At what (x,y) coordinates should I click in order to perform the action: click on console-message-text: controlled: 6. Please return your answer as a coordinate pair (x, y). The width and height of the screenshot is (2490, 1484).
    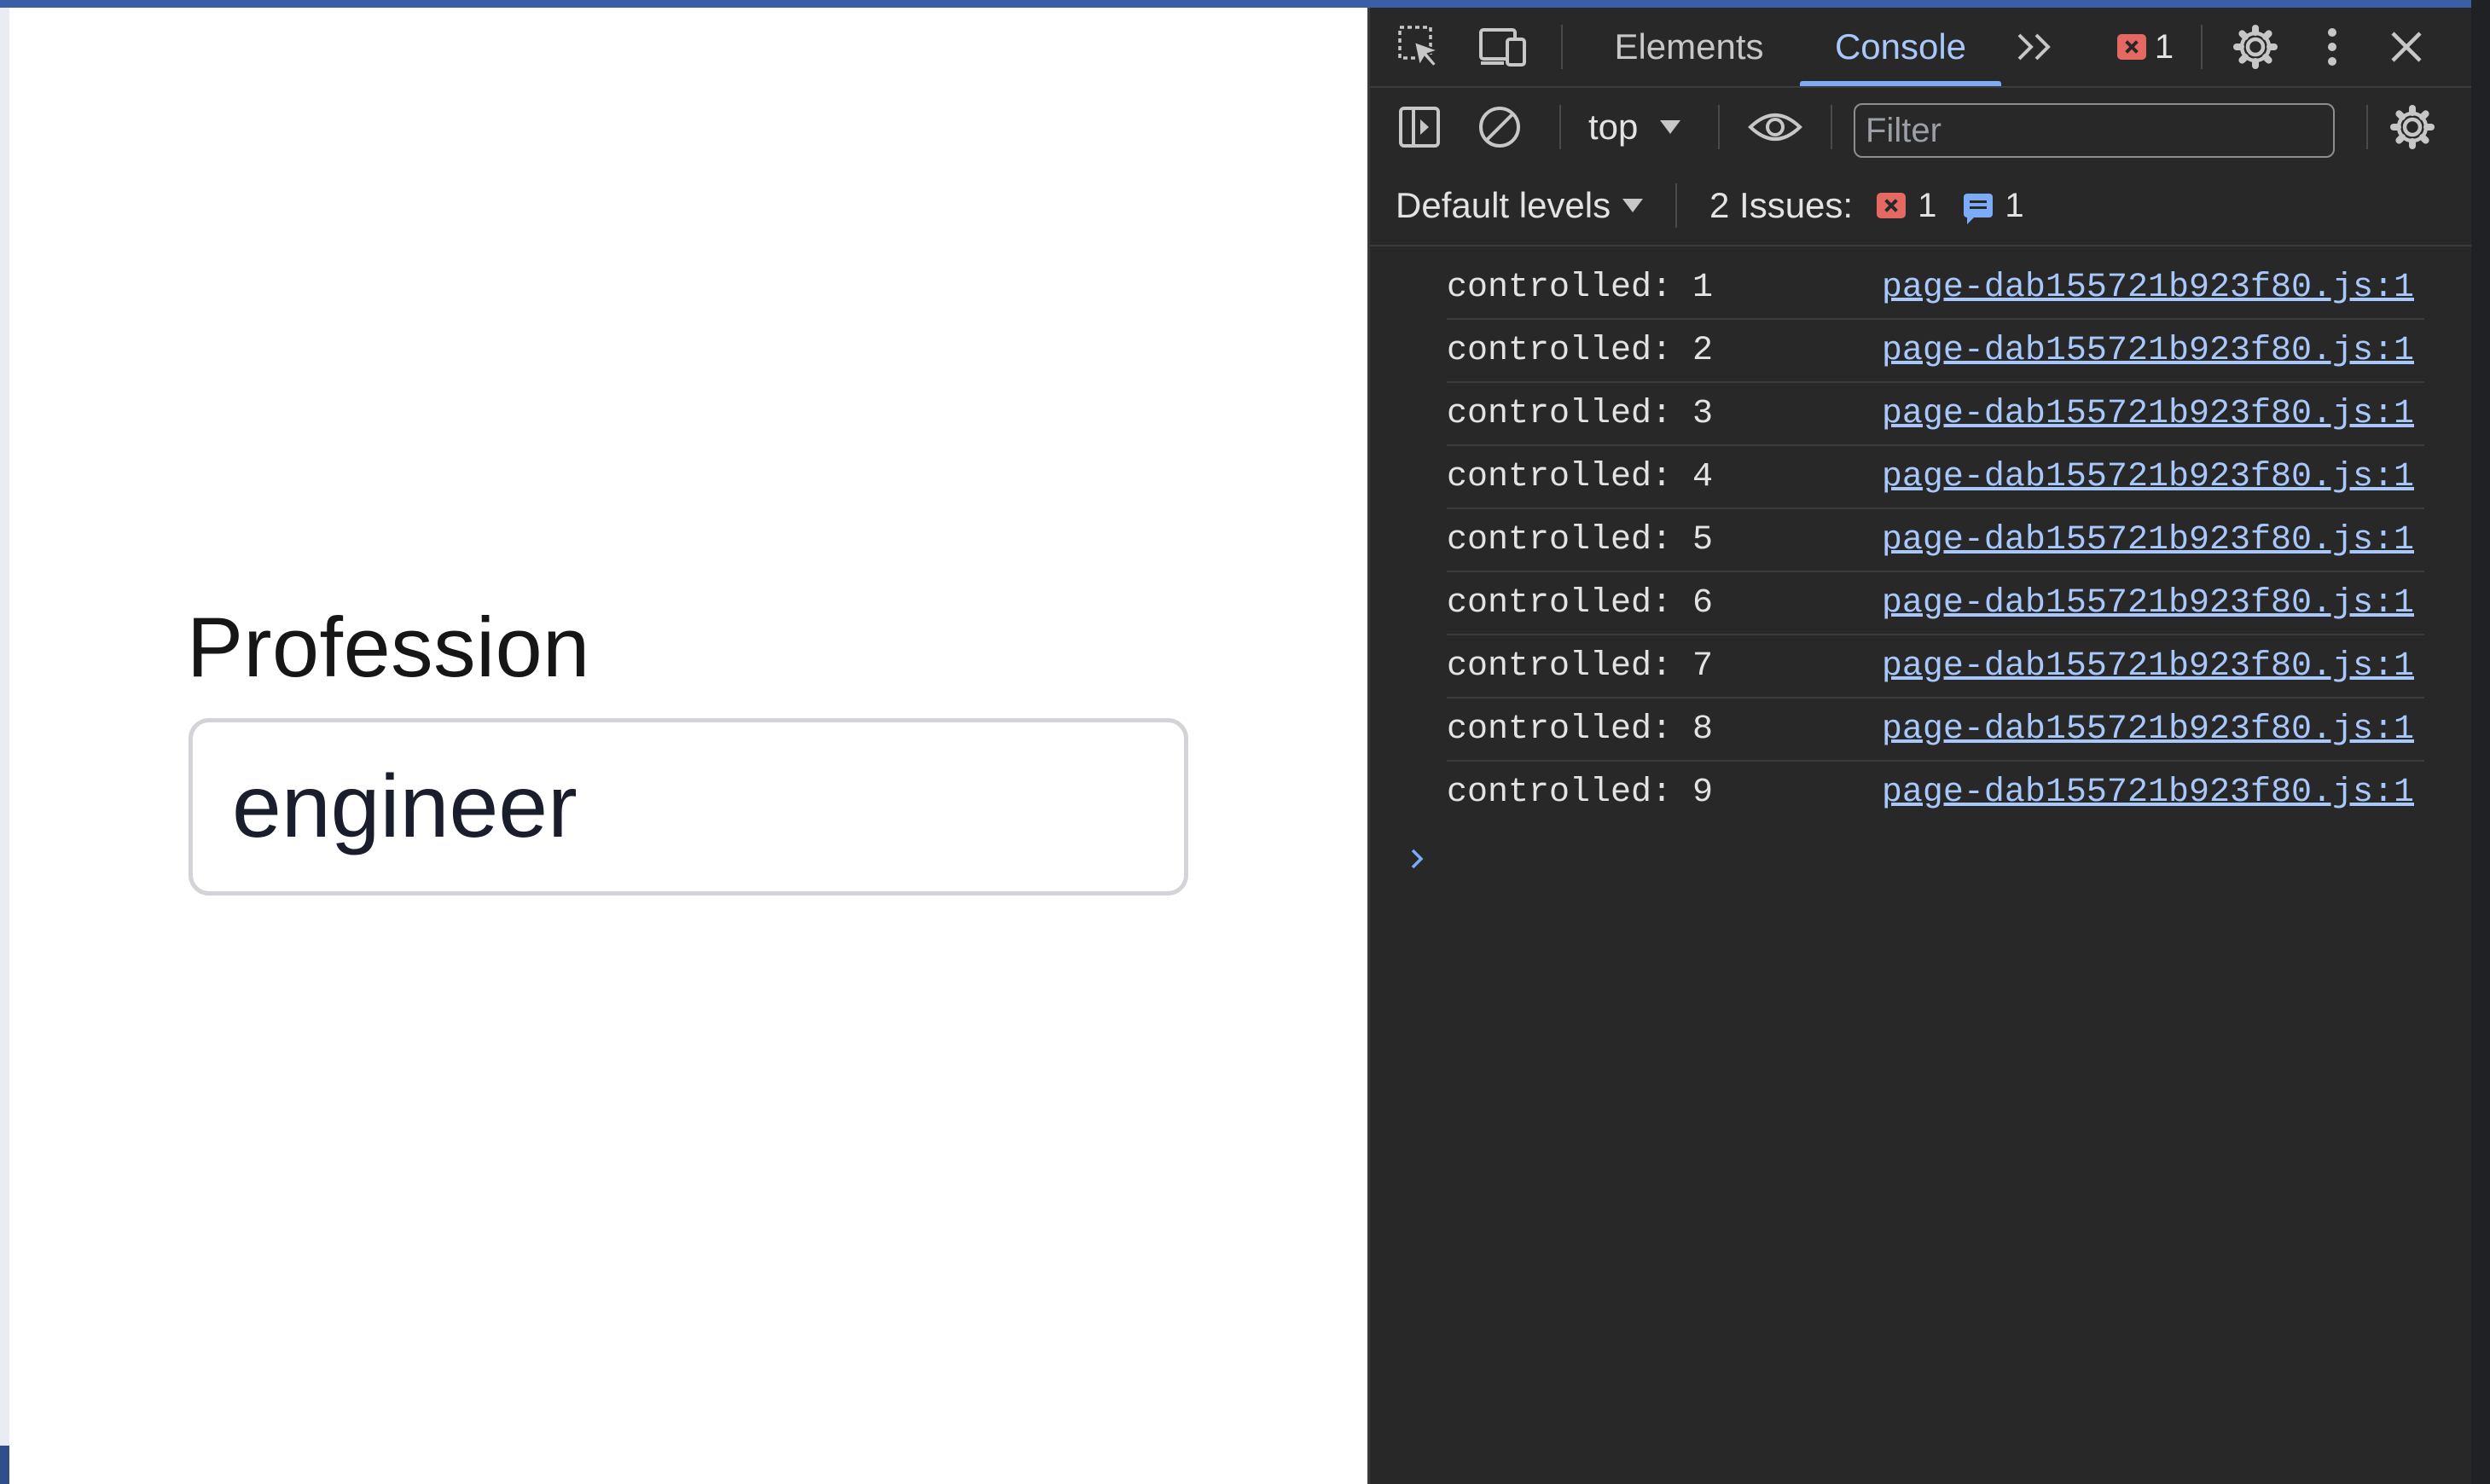
    Looking at the image, I should click on (1580, 603).